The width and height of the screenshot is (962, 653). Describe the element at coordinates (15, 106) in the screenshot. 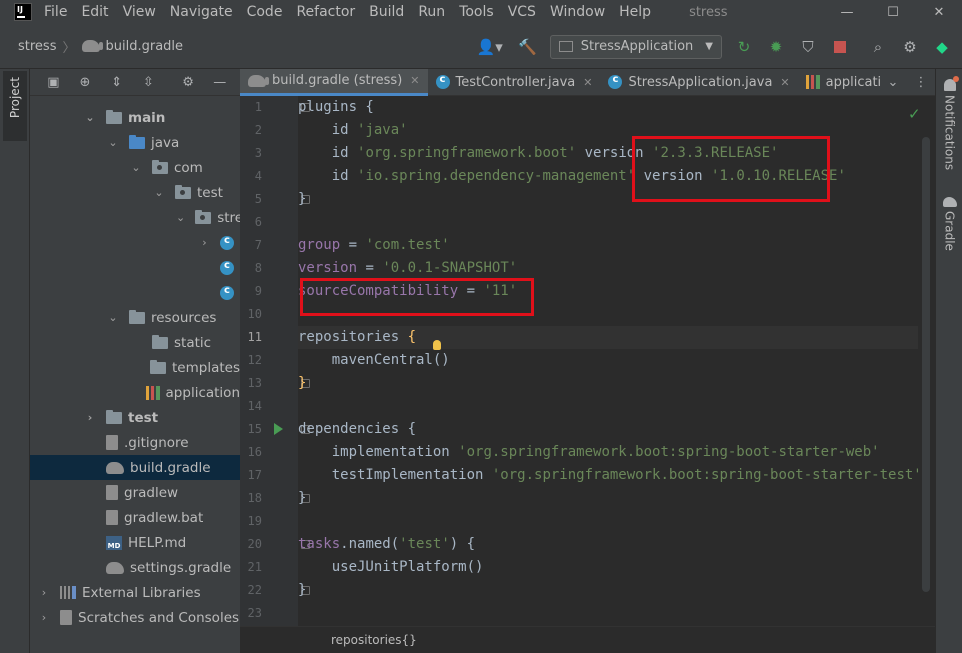

I see `project-tool-tab: Project` at that location.